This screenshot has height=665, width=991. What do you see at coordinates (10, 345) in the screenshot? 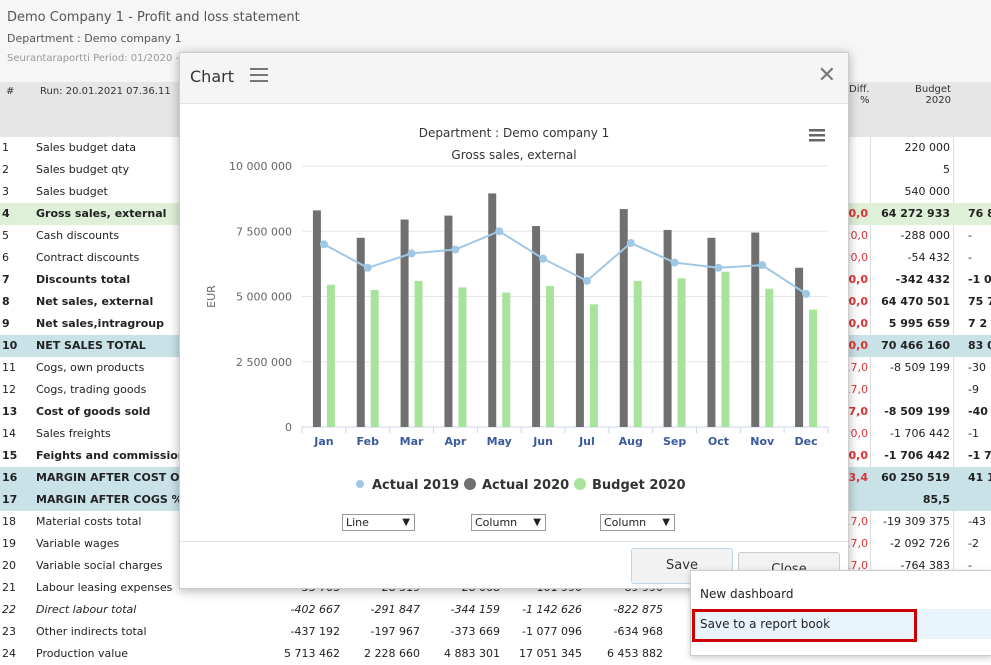
I see `row-number: 10` at bounding box center [10, 345].